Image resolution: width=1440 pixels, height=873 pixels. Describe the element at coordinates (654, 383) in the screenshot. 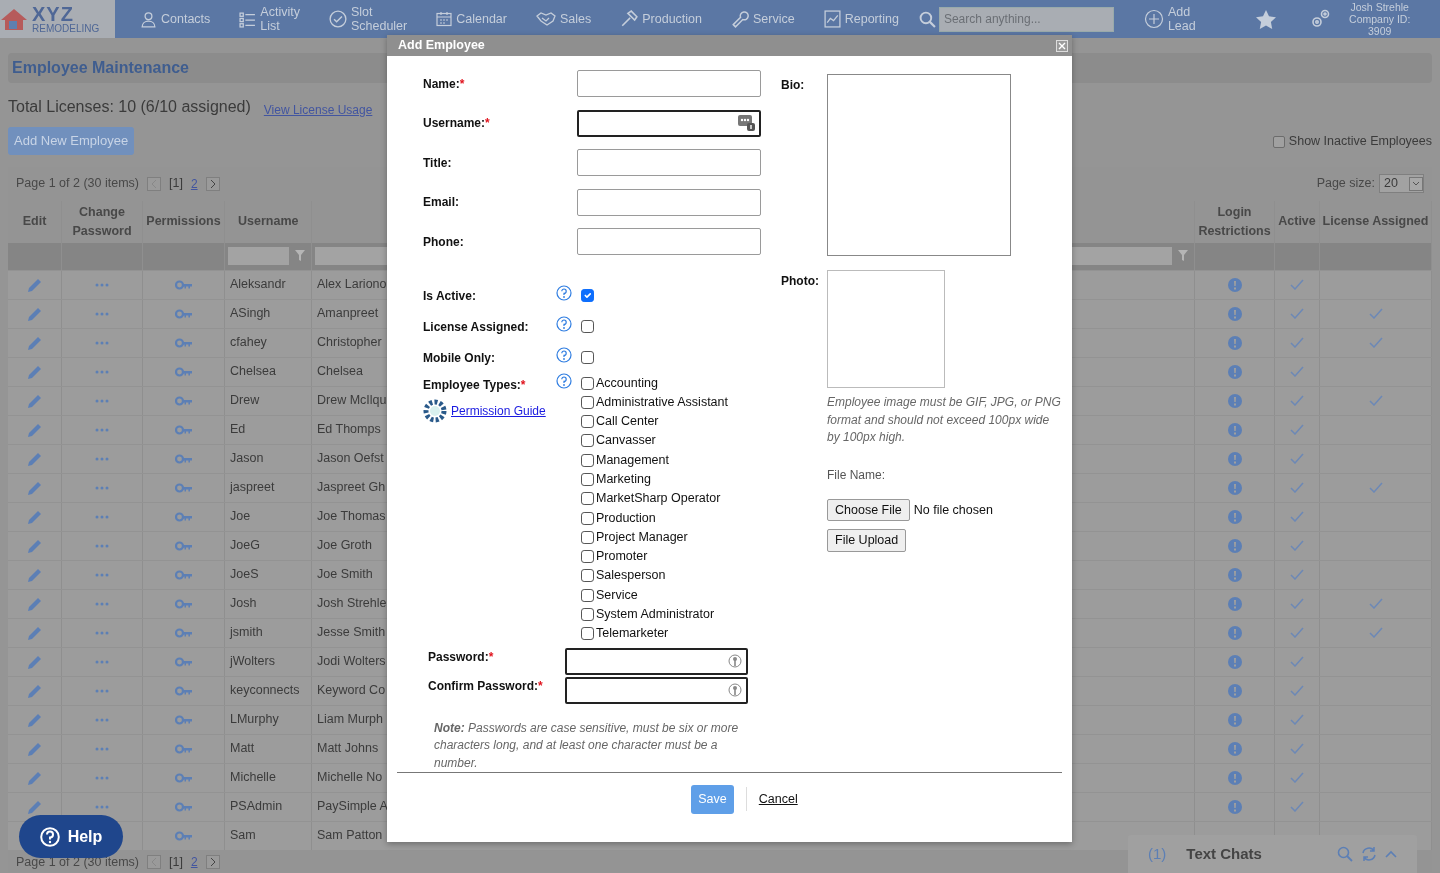

I see `checkbox-option: Accounting` at that location.